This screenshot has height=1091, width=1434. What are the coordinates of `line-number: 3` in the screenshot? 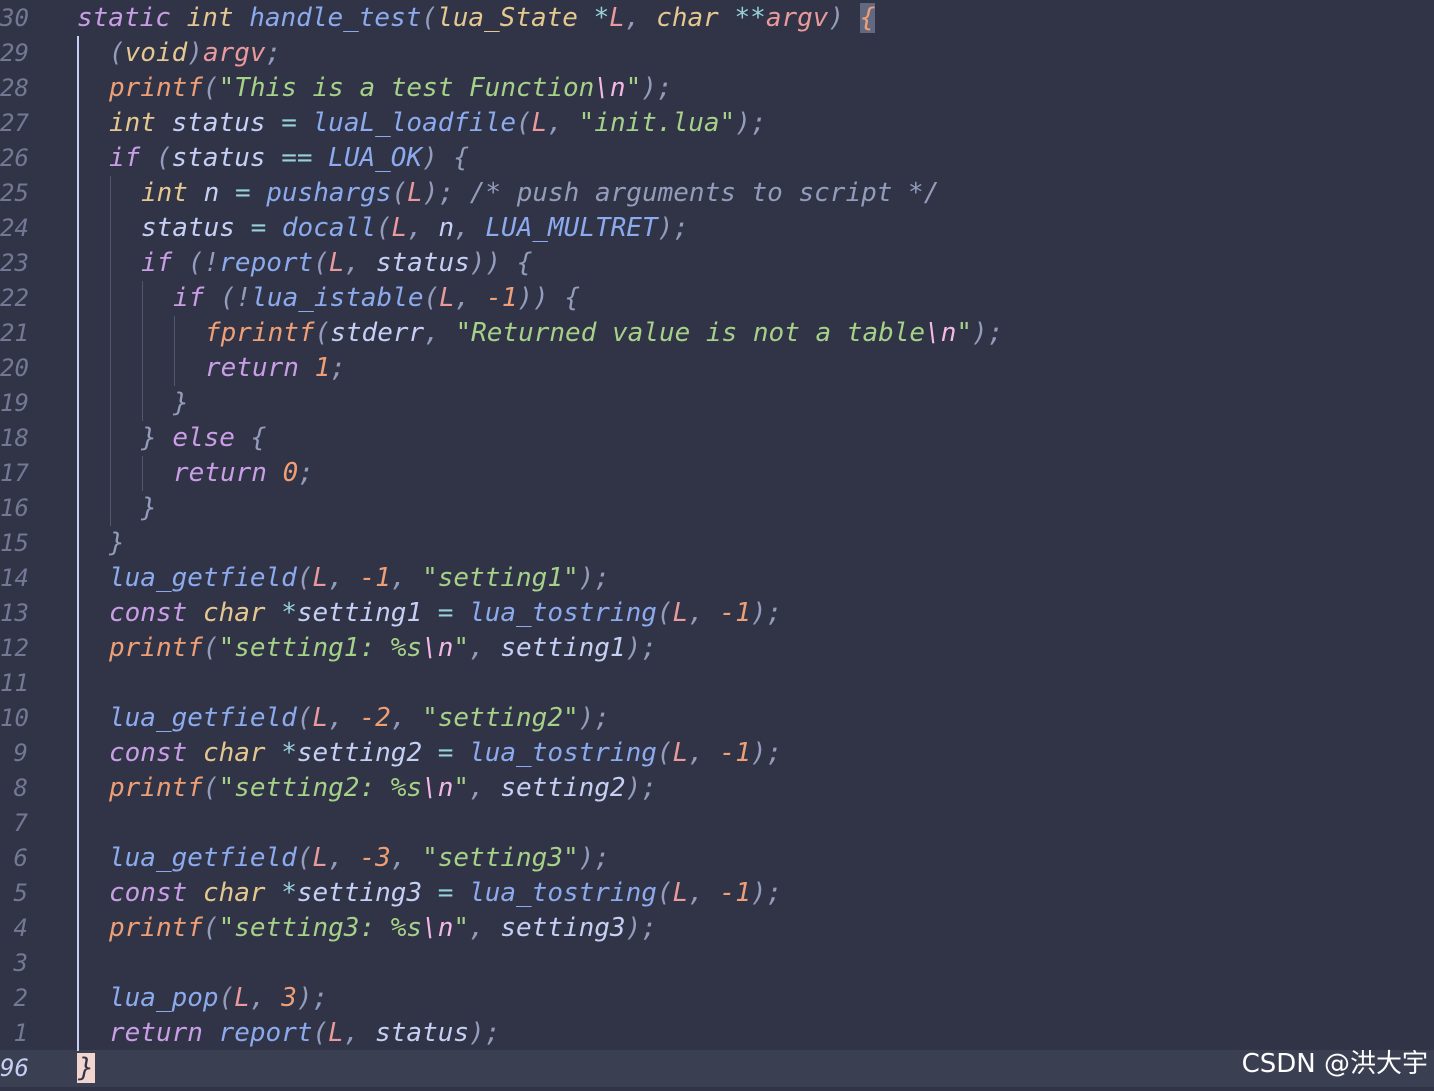 It's located at (20, 963).